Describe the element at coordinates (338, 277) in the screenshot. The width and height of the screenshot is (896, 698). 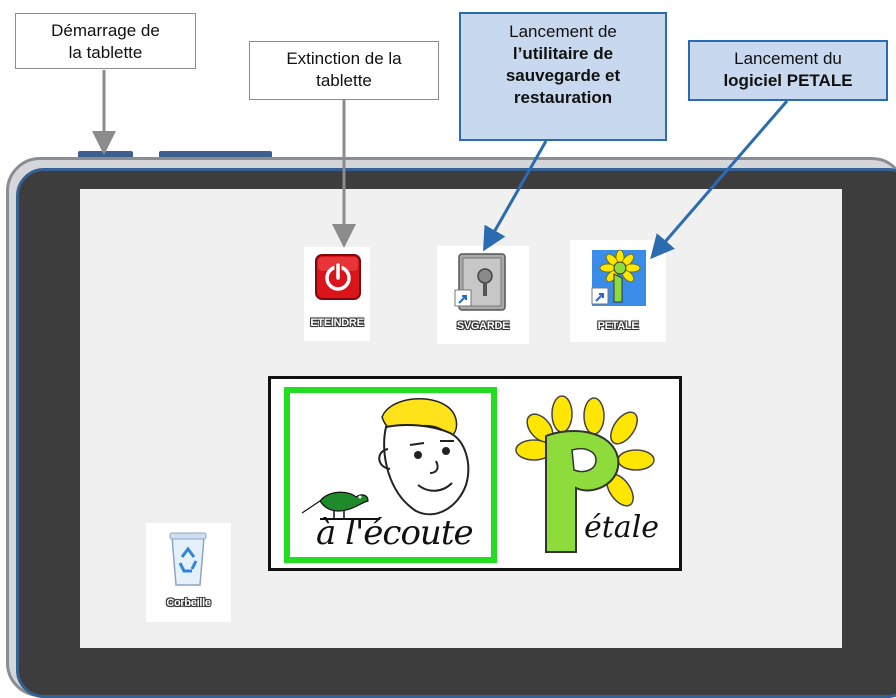
I see `power-icon` at that location.